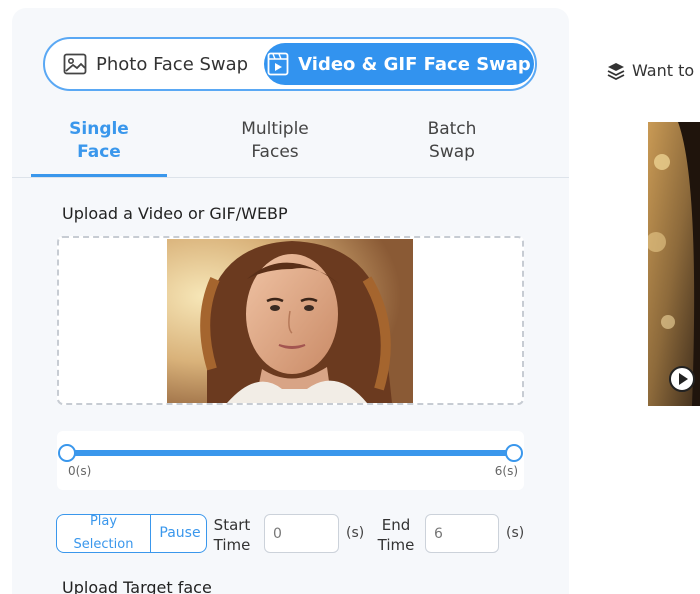  I want to click on trim-end-handle, so click(514, 453).